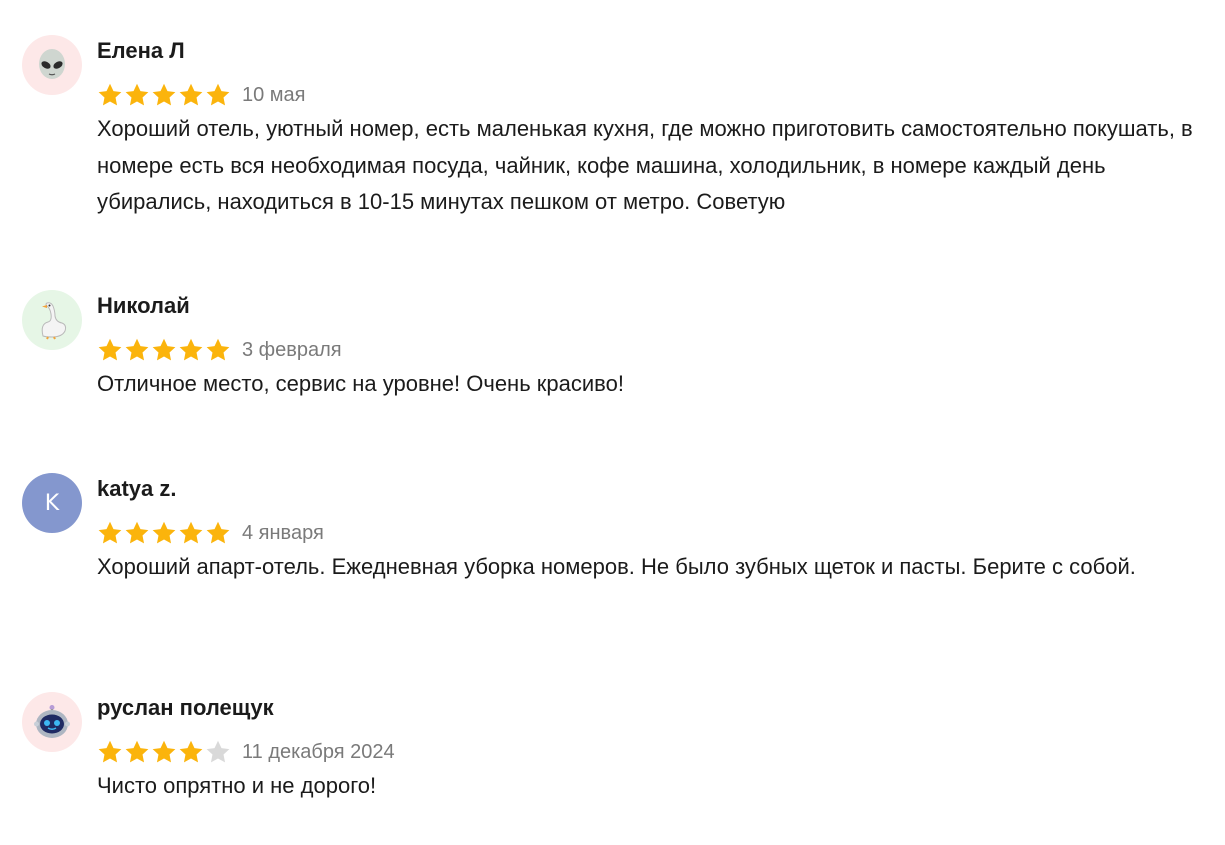  I want to click on review-date: 10 мая, so click(274, 94).